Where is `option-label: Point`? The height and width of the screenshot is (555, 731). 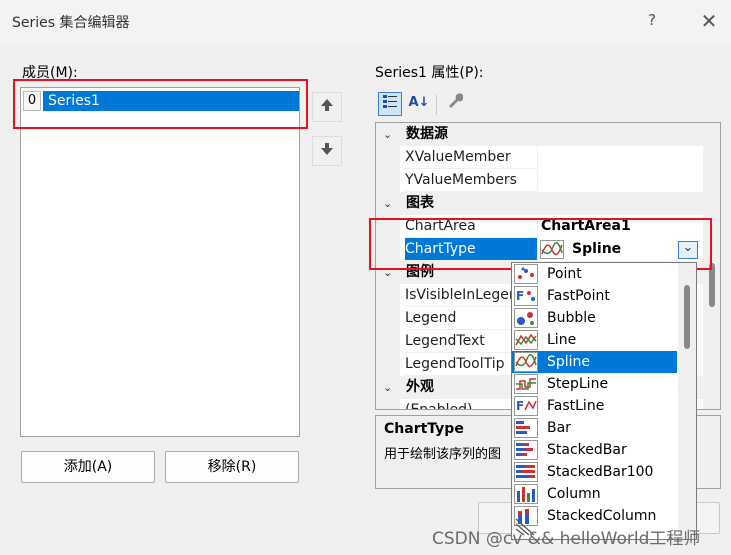 option-label: Point is located at coordinates (564, 274).